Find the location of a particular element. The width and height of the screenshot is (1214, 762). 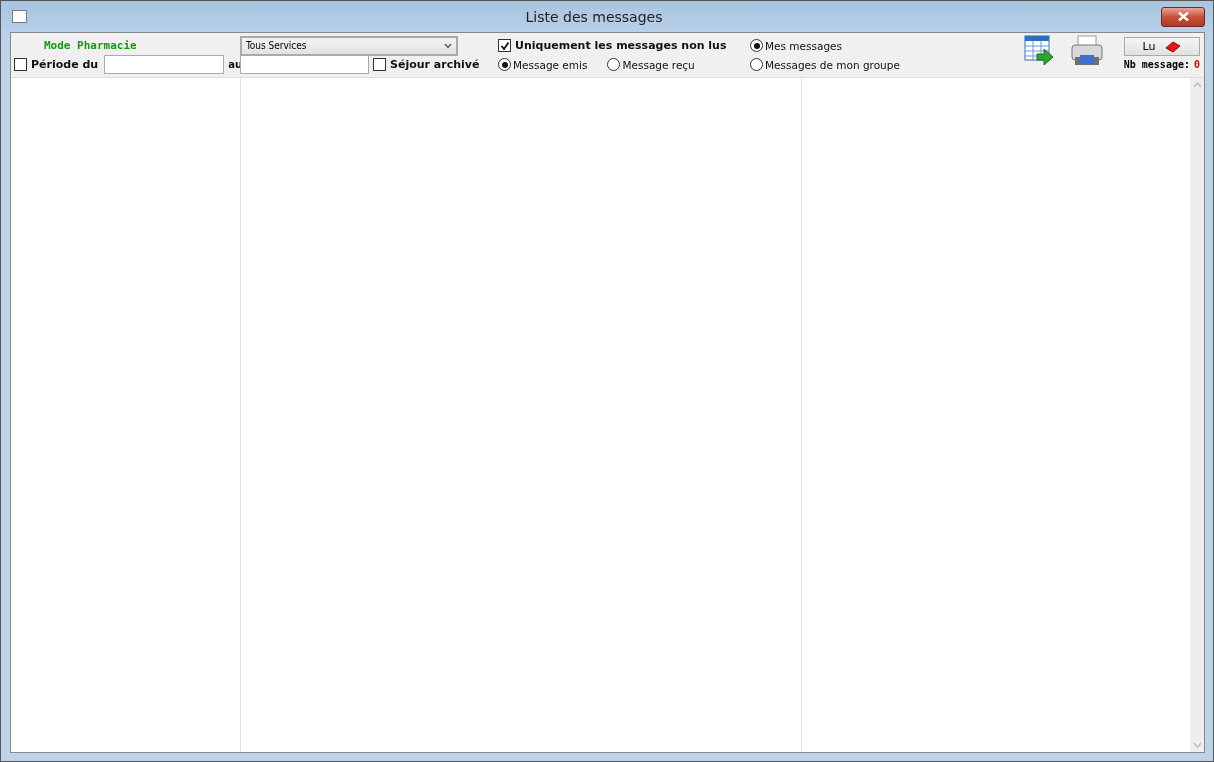

spreadsheet-export-icon is located at coordinates (1038, 51).